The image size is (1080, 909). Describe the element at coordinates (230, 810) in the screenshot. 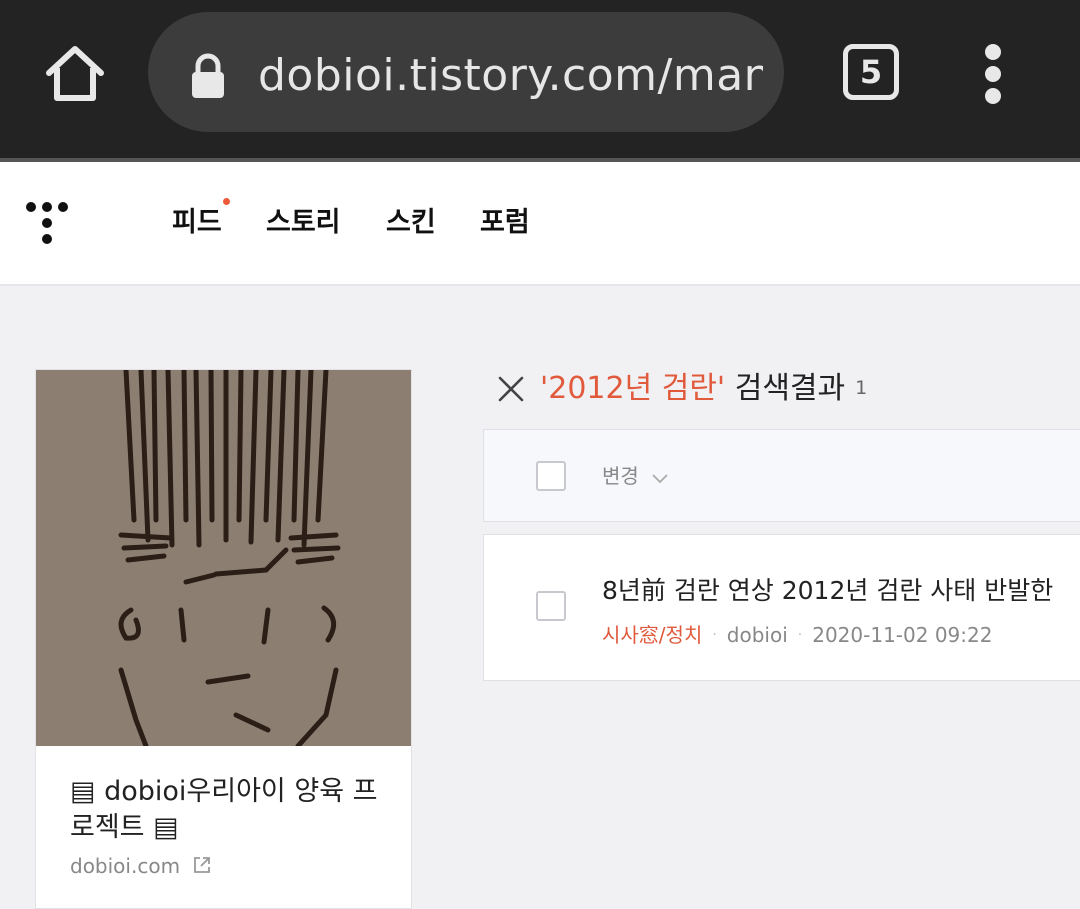

I see `blog-title: ▤ dobioi우리아이 양육 프로젝트 ▤` at that location.